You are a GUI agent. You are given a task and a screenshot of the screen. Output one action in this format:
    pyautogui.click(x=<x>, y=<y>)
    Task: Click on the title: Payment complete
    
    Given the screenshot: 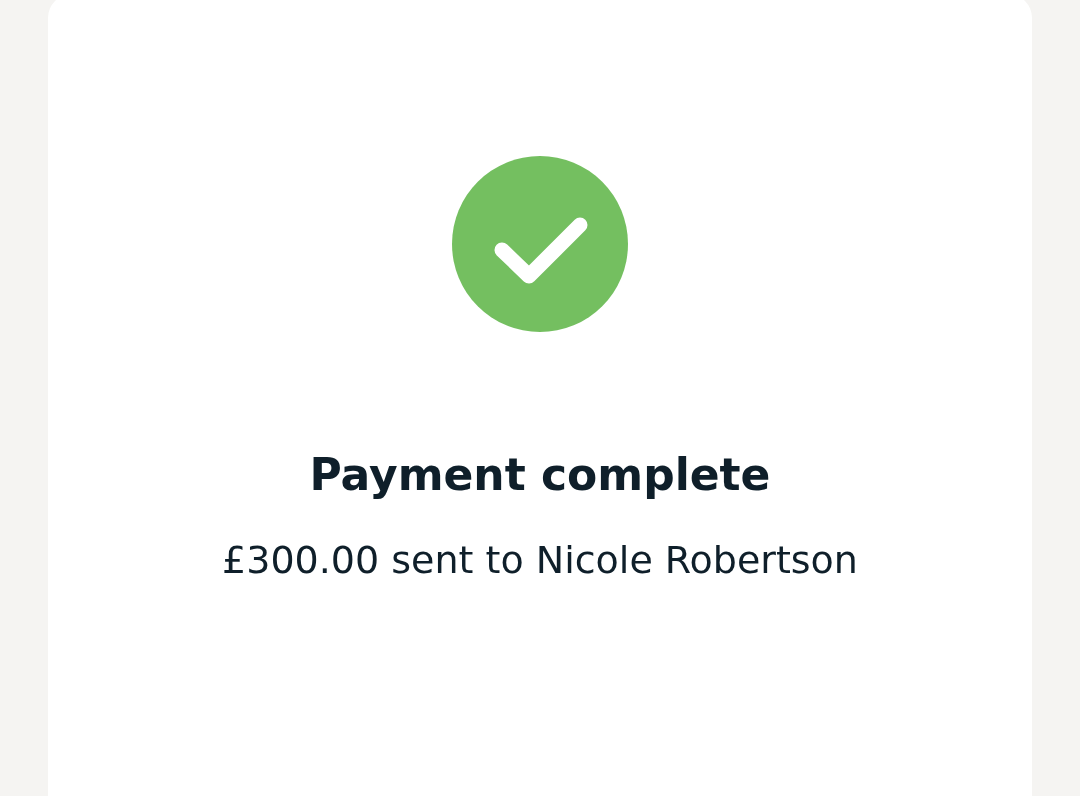 What is the action you would take?
    pyautogui.click(x=540, y=475)
    